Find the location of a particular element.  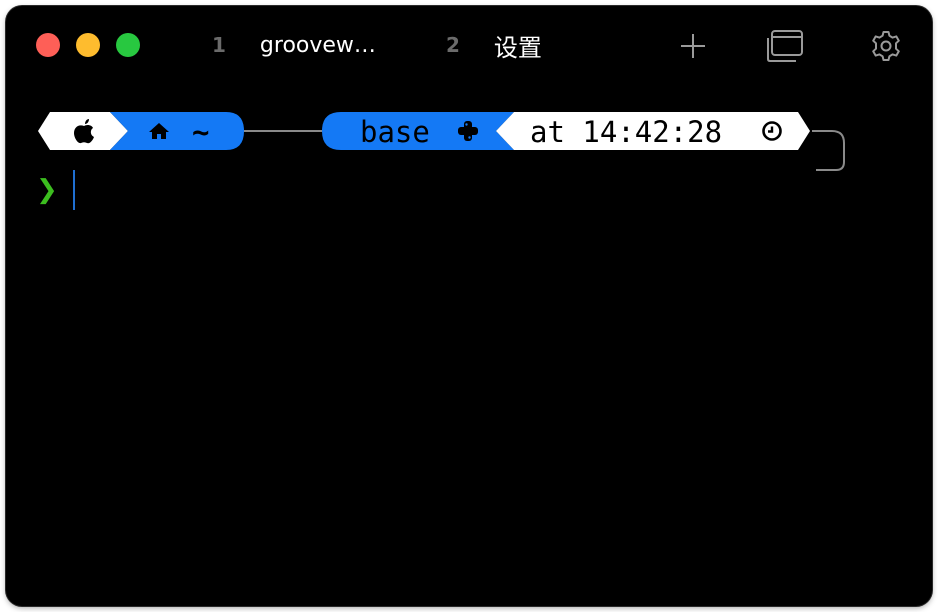

zoom-button is located at coordinates (128, 45).